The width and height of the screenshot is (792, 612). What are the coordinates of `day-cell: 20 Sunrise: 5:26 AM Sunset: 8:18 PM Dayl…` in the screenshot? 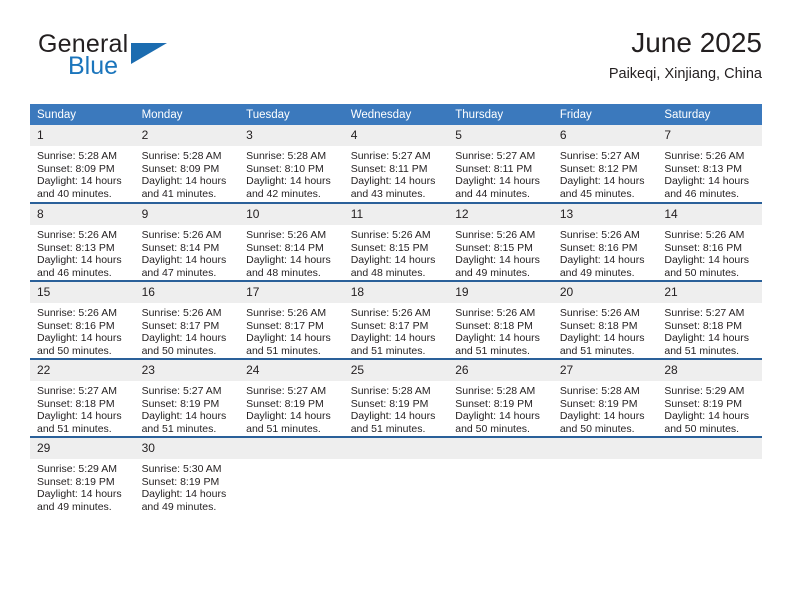 It's located at (605, 319).